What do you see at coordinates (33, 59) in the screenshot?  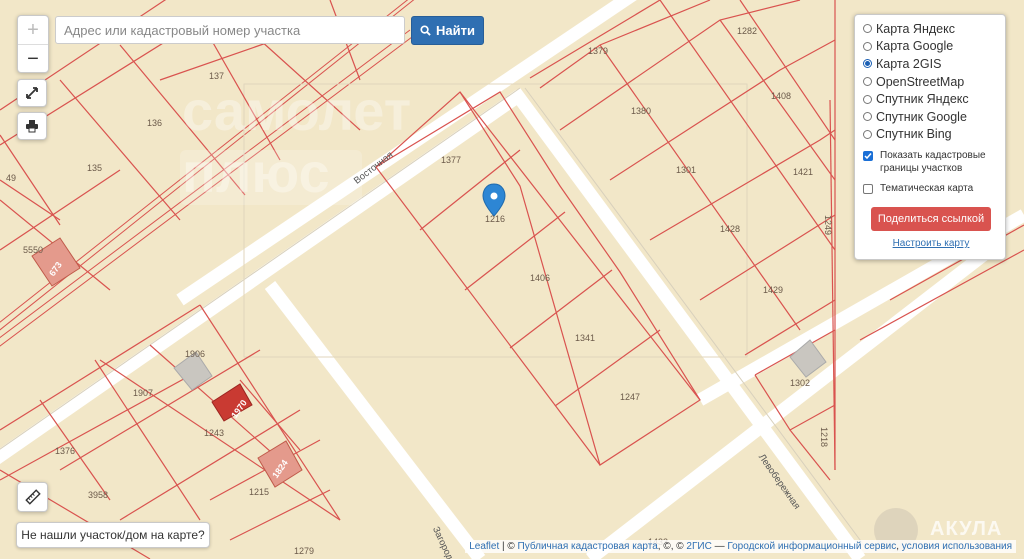 I see `zoom-out-button: −` at bounding box center [33, 59].